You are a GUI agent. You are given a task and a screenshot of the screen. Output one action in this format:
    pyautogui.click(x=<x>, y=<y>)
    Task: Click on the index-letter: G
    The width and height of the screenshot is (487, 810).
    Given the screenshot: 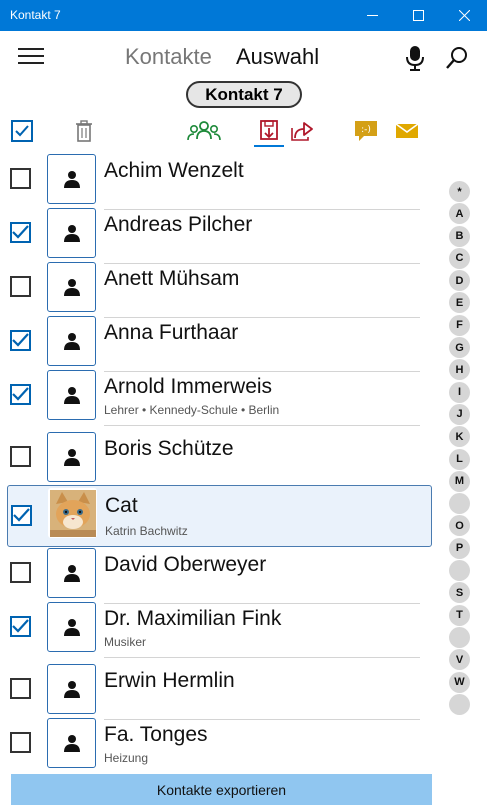 What is the action you would take?
    pyautogui.click(x=459, y=348)
    